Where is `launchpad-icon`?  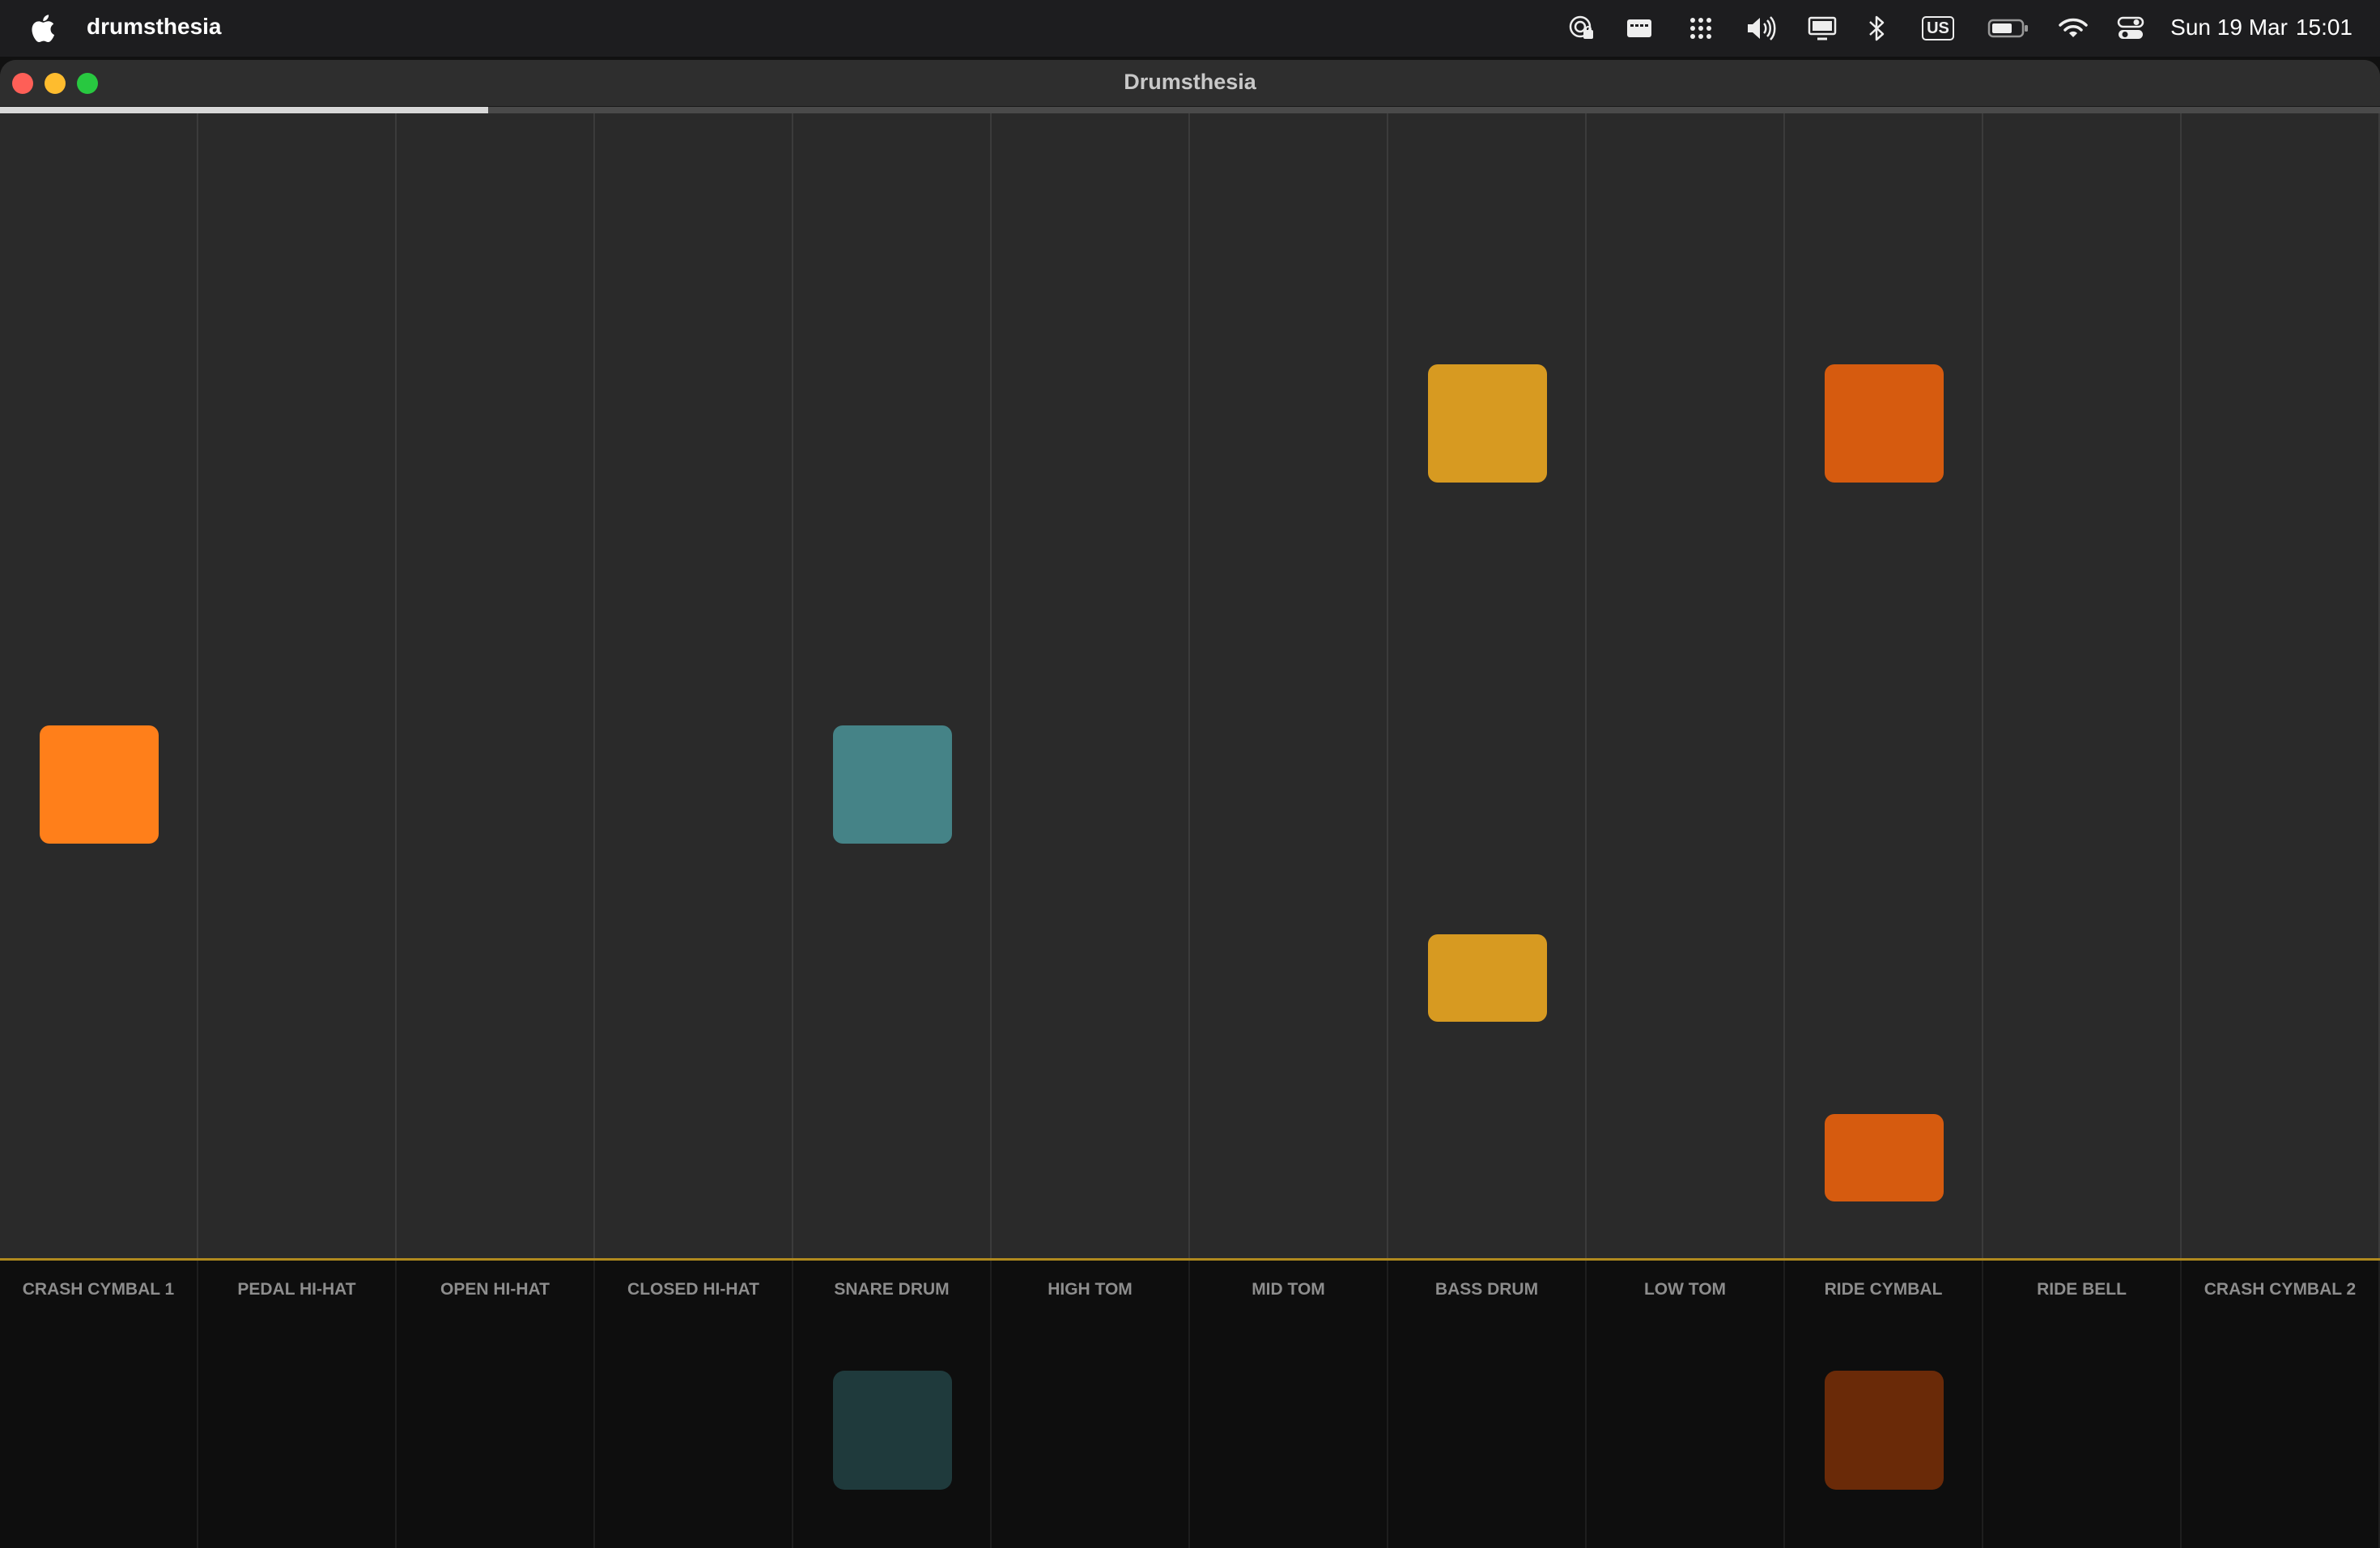
launchpad-icon is located at coordinates (1701, 29).